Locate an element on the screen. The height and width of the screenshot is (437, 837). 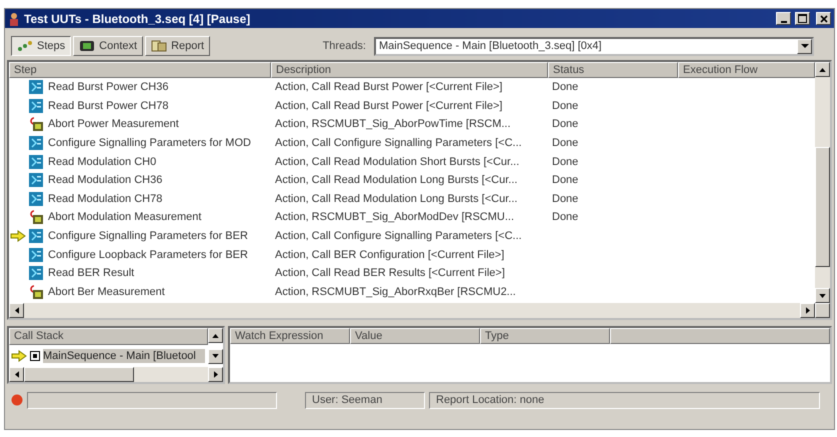
column-header: Watch Expression is located at coordinates (290, 336).